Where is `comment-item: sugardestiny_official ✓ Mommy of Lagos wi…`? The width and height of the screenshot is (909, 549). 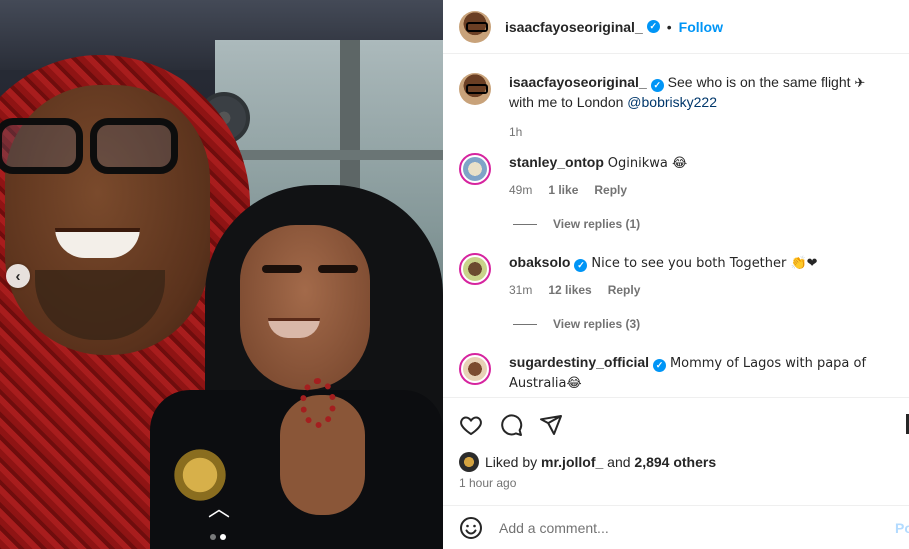 comment-item: sugardestiny_official ✓ Mommy of Lagos wi… is located at coordinates (679, 373).